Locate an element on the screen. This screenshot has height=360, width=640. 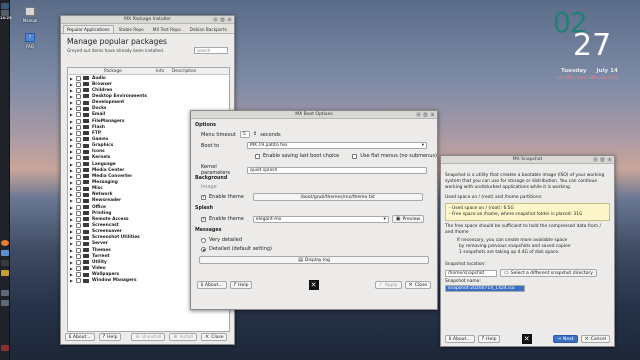
tab-stable-repo: Stable Repo is located at coordinates (131, 29).